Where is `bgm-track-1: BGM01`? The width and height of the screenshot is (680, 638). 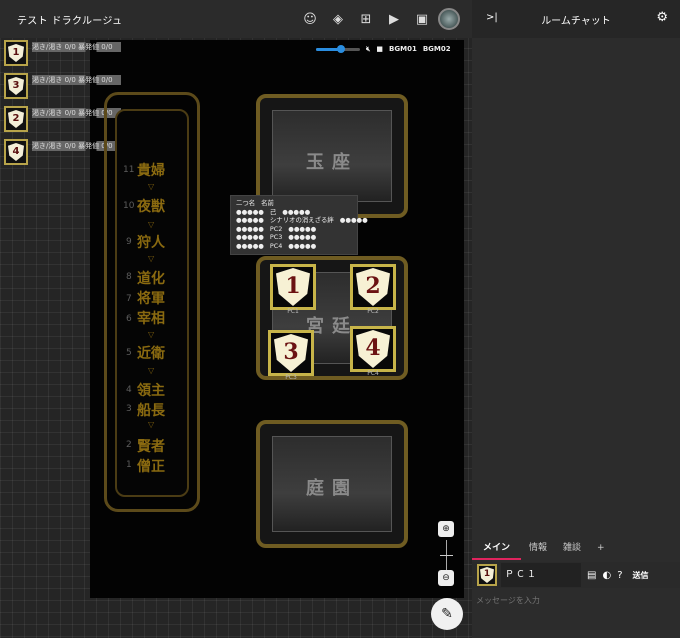
bgm-track-1: BGM01 is located at coordinates (403, 49).